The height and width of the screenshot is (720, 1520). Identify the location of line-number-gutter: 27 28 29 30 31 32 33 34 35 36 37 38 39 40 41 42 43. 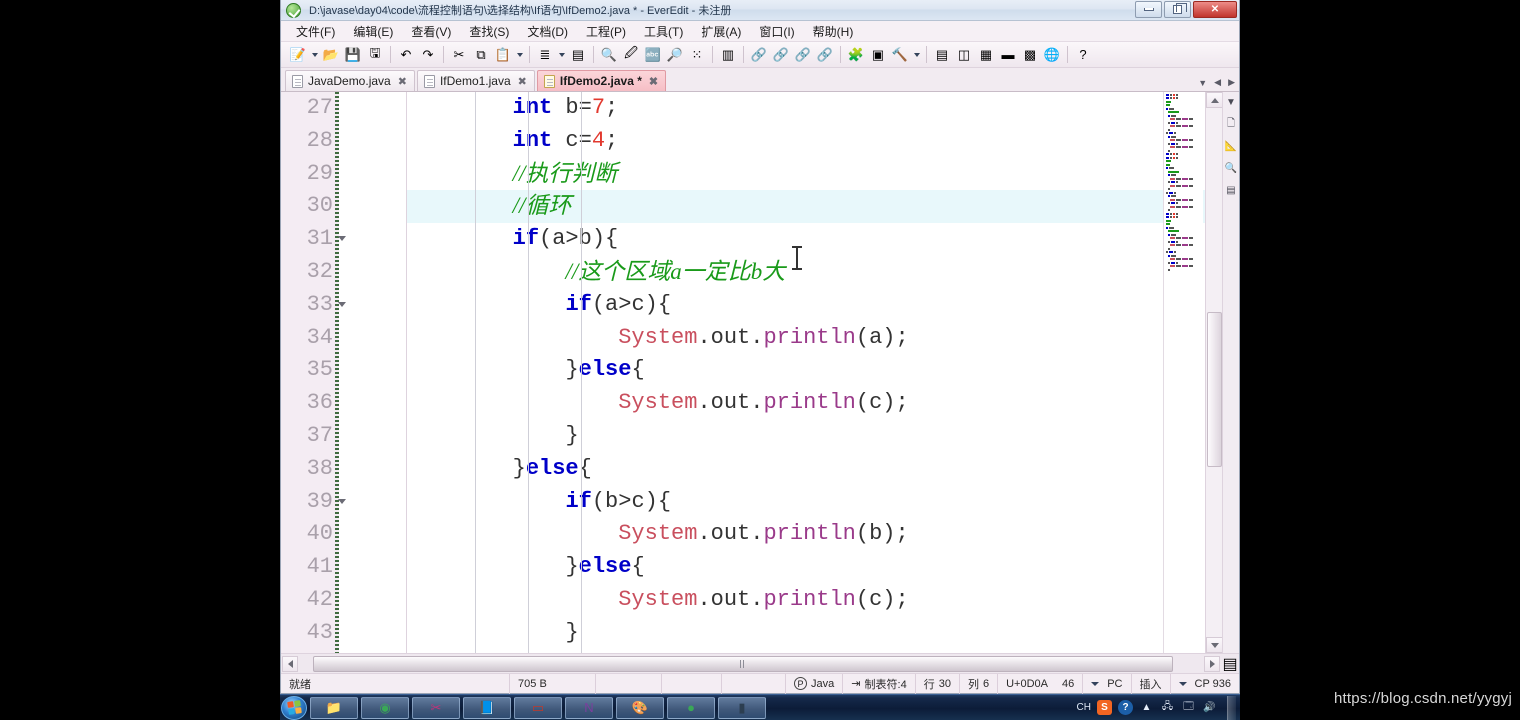
(313, 372).